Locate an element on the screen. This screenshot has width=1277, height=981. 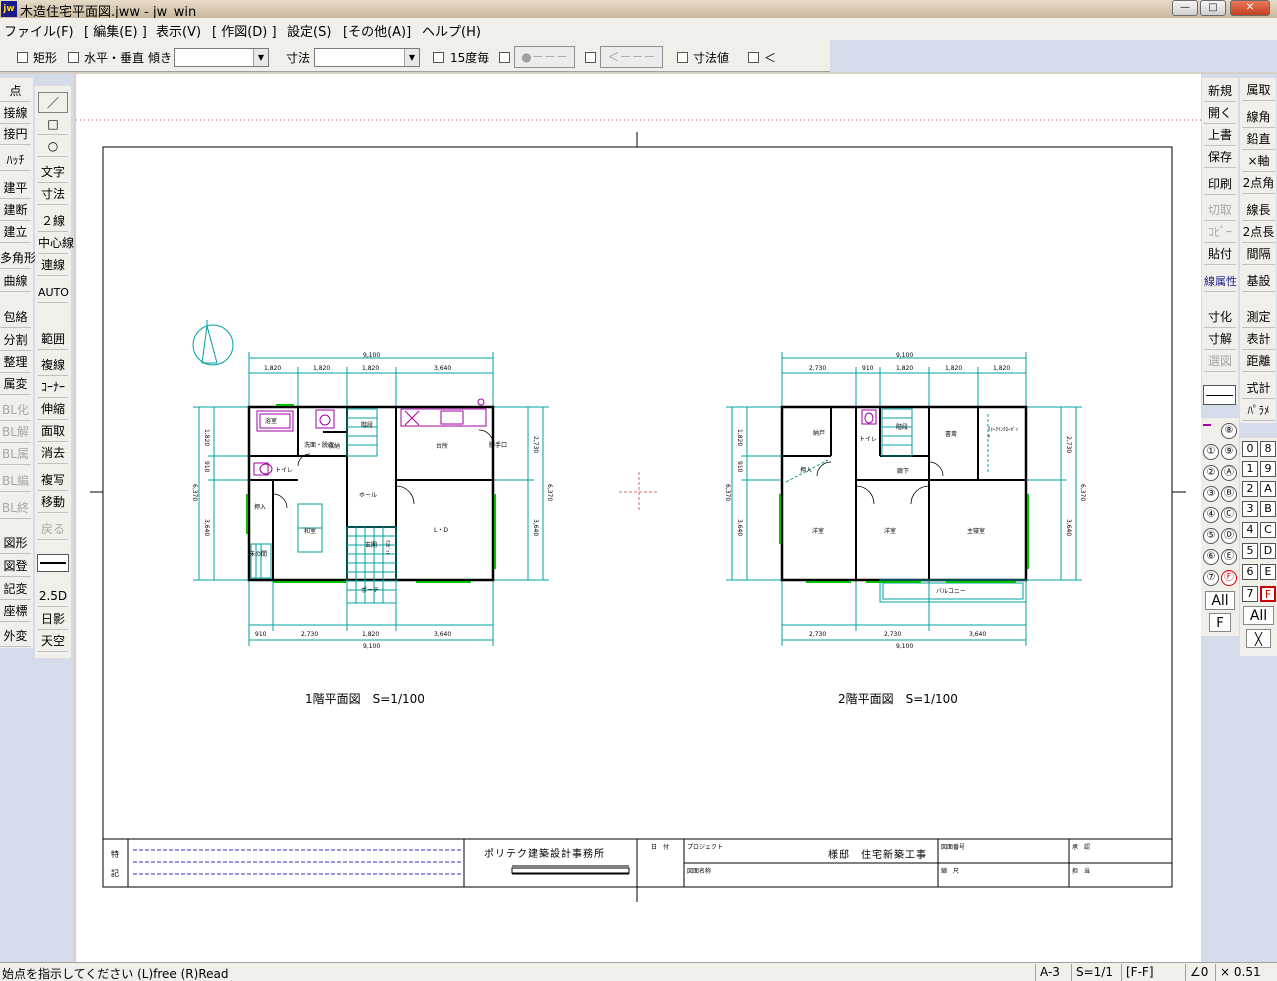
layer-group-a: Ⓐ is located at coordinates (1229, 473).